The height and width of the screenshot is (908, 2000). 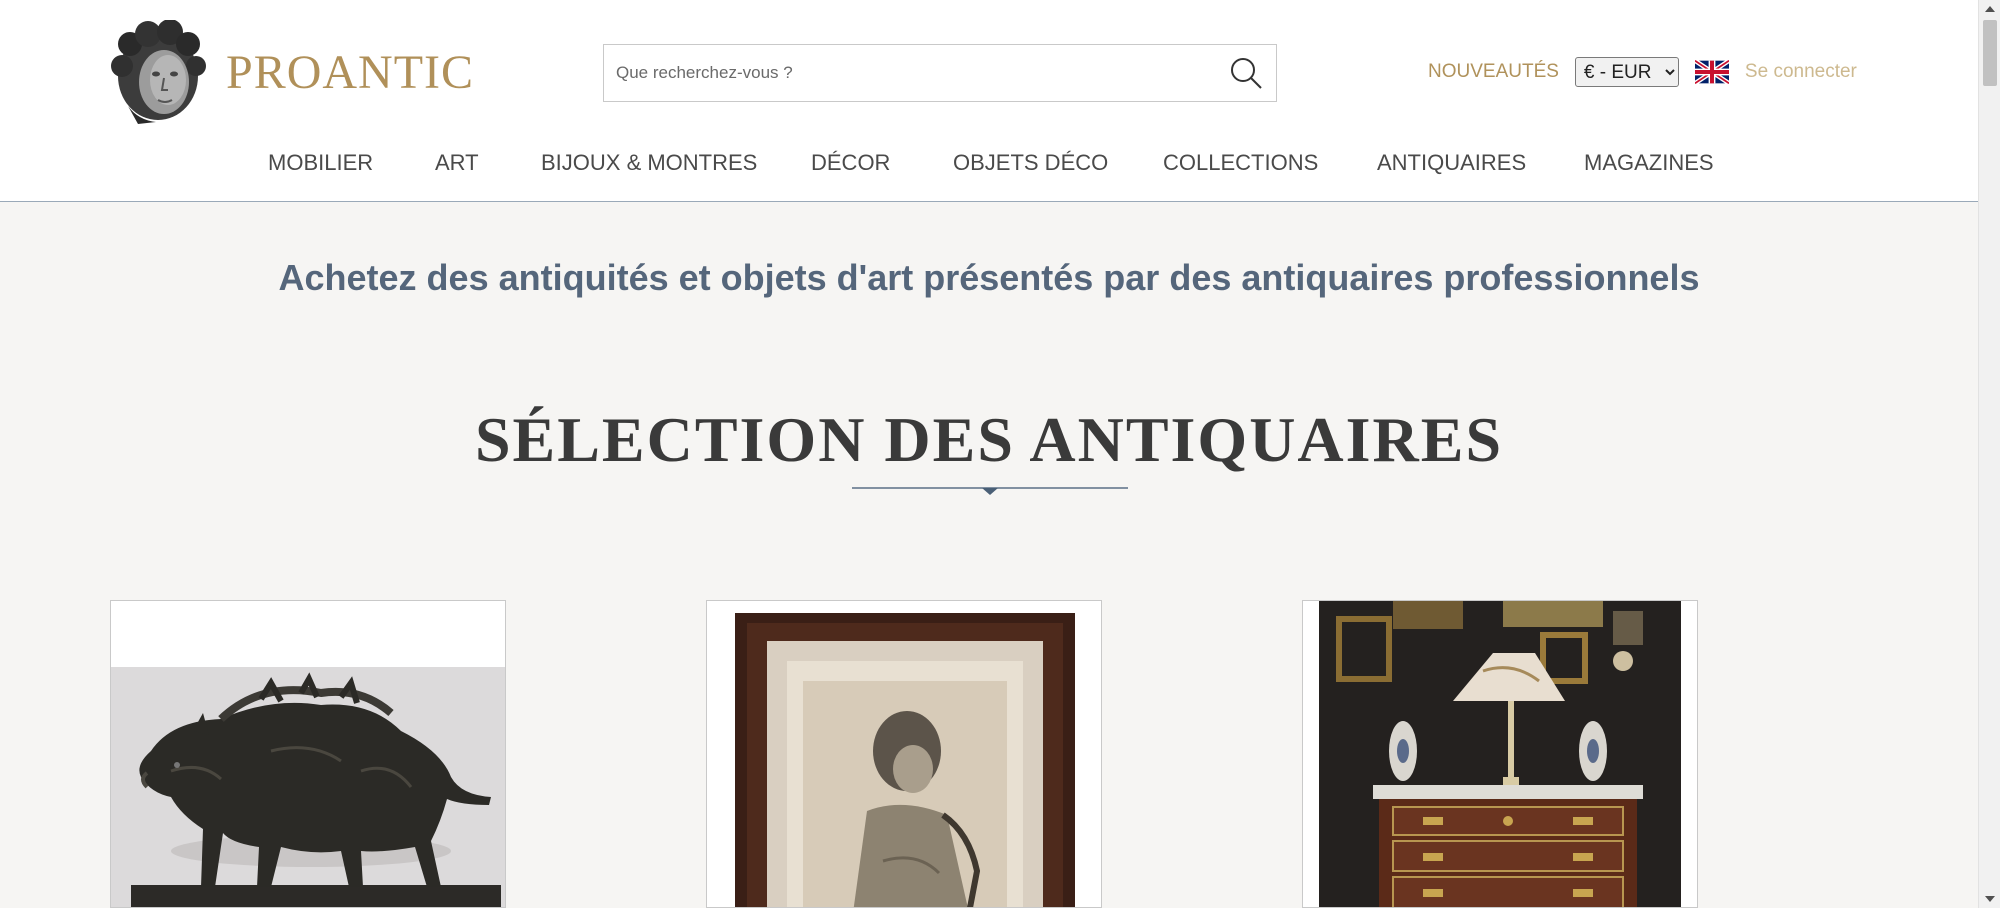 I want to click on search-icon, so click(x=1246, y=73).